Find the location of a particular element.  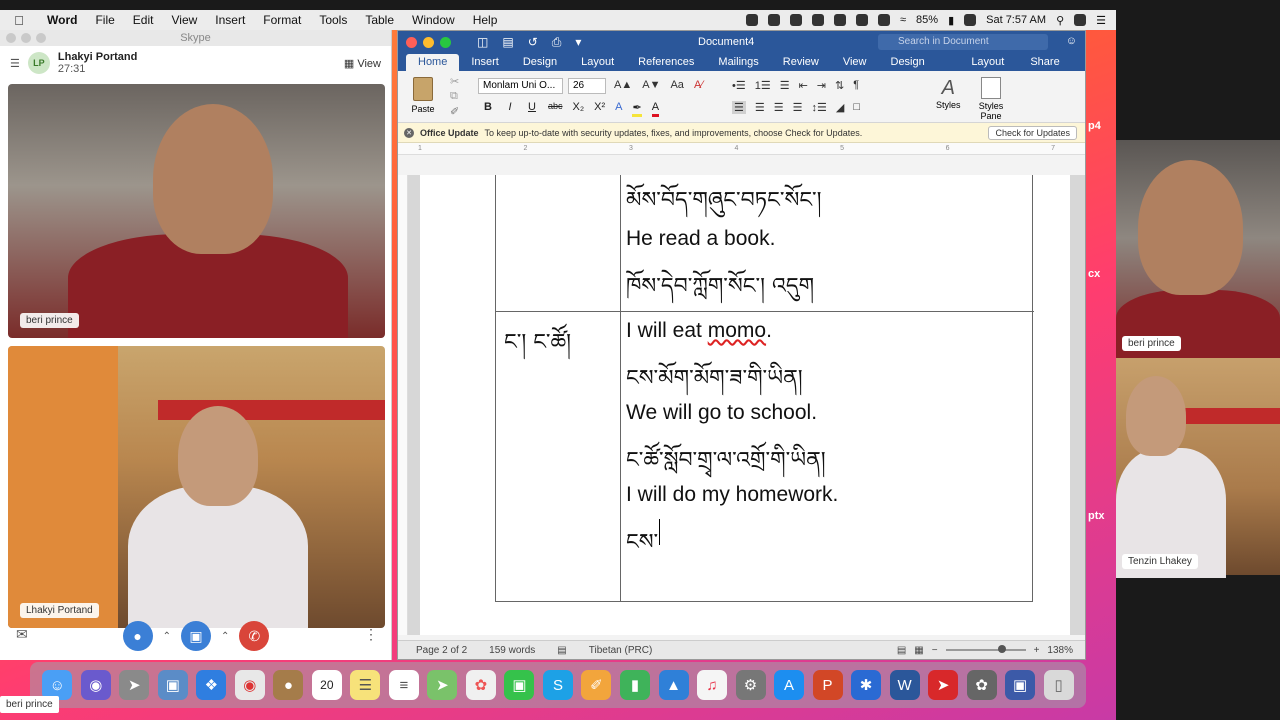

save-icon: ▤ is located at coordinates (507, 42).